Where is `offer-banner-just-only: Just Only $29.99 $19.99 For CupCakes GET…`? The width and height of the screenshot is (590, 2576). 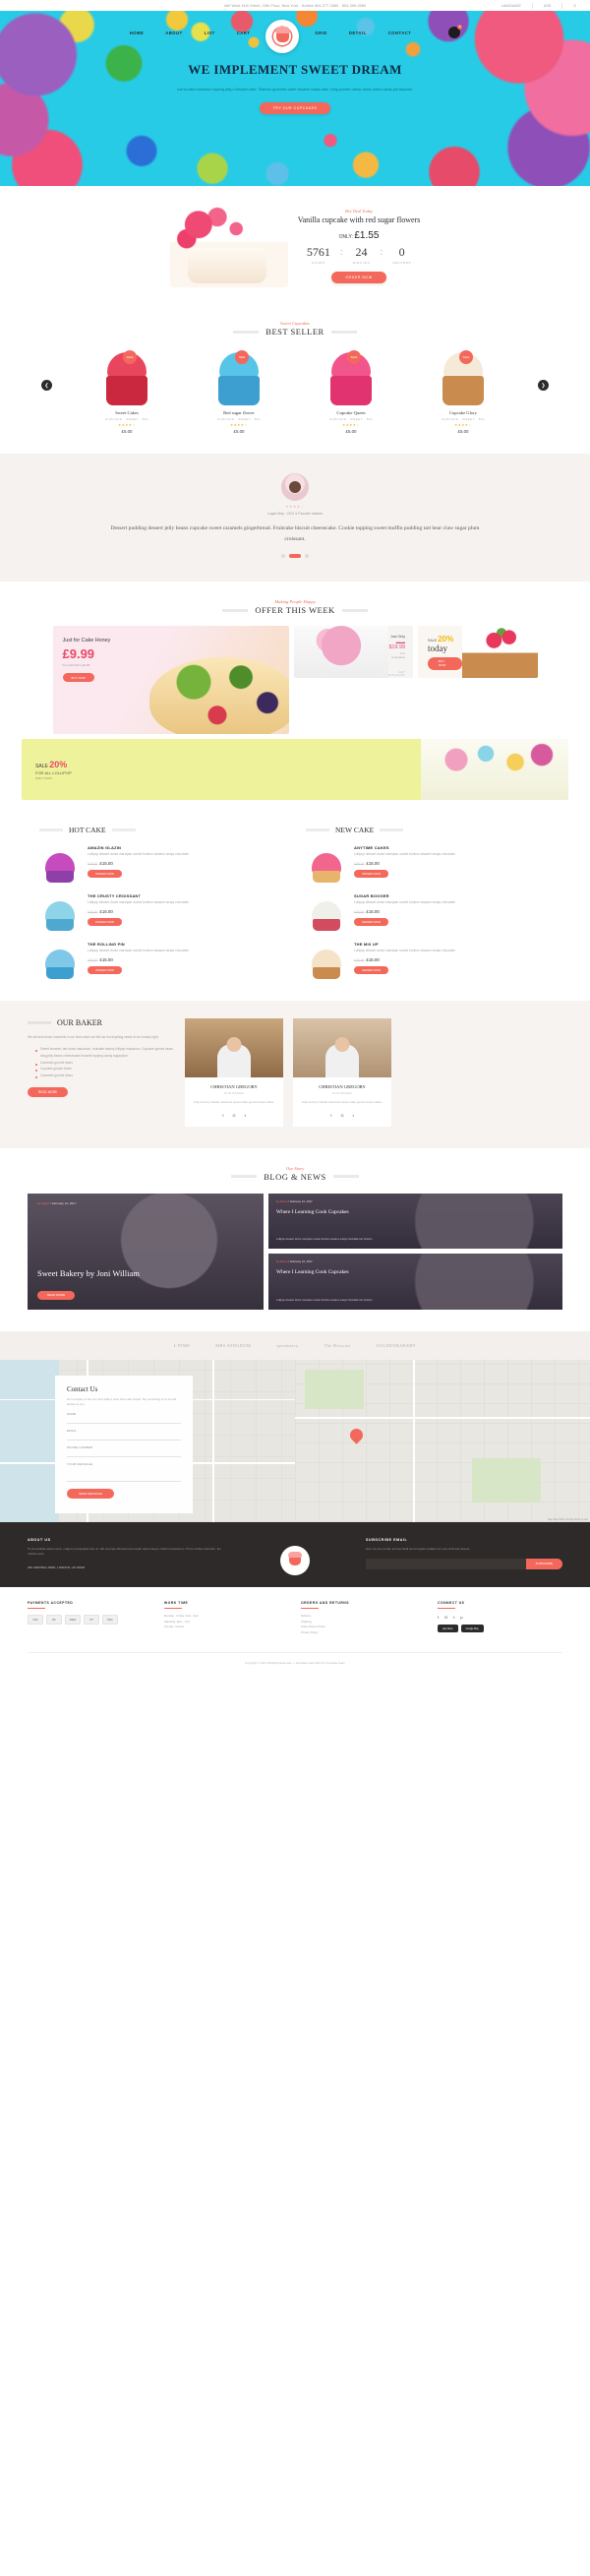 offer-banner-just-only: Just Only $29.99 $19.99 For CupCakes GET… is located at coordinates (353, 652).